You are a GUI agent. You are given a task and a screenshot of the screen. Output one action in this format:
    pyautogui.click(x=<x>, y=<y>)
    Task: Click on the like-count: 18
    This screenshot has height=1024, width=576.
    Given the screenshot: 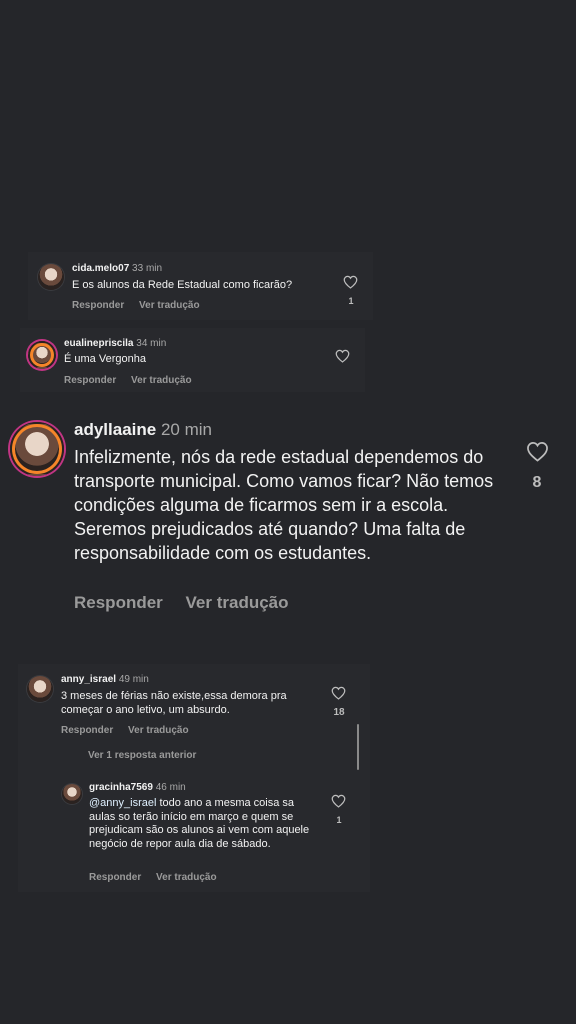 What is the action you would take?
    pyautogui.click(x=339, y=712)
    